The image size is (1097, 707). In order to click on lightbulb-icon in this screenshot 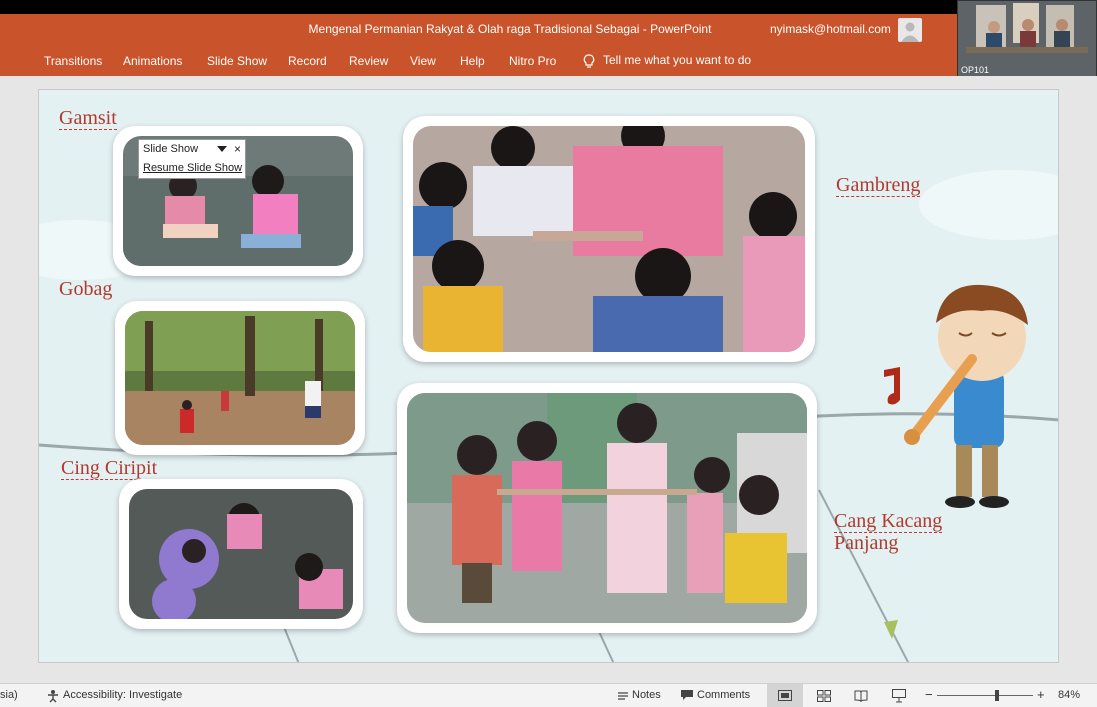, I will do `click(589, 61)`.